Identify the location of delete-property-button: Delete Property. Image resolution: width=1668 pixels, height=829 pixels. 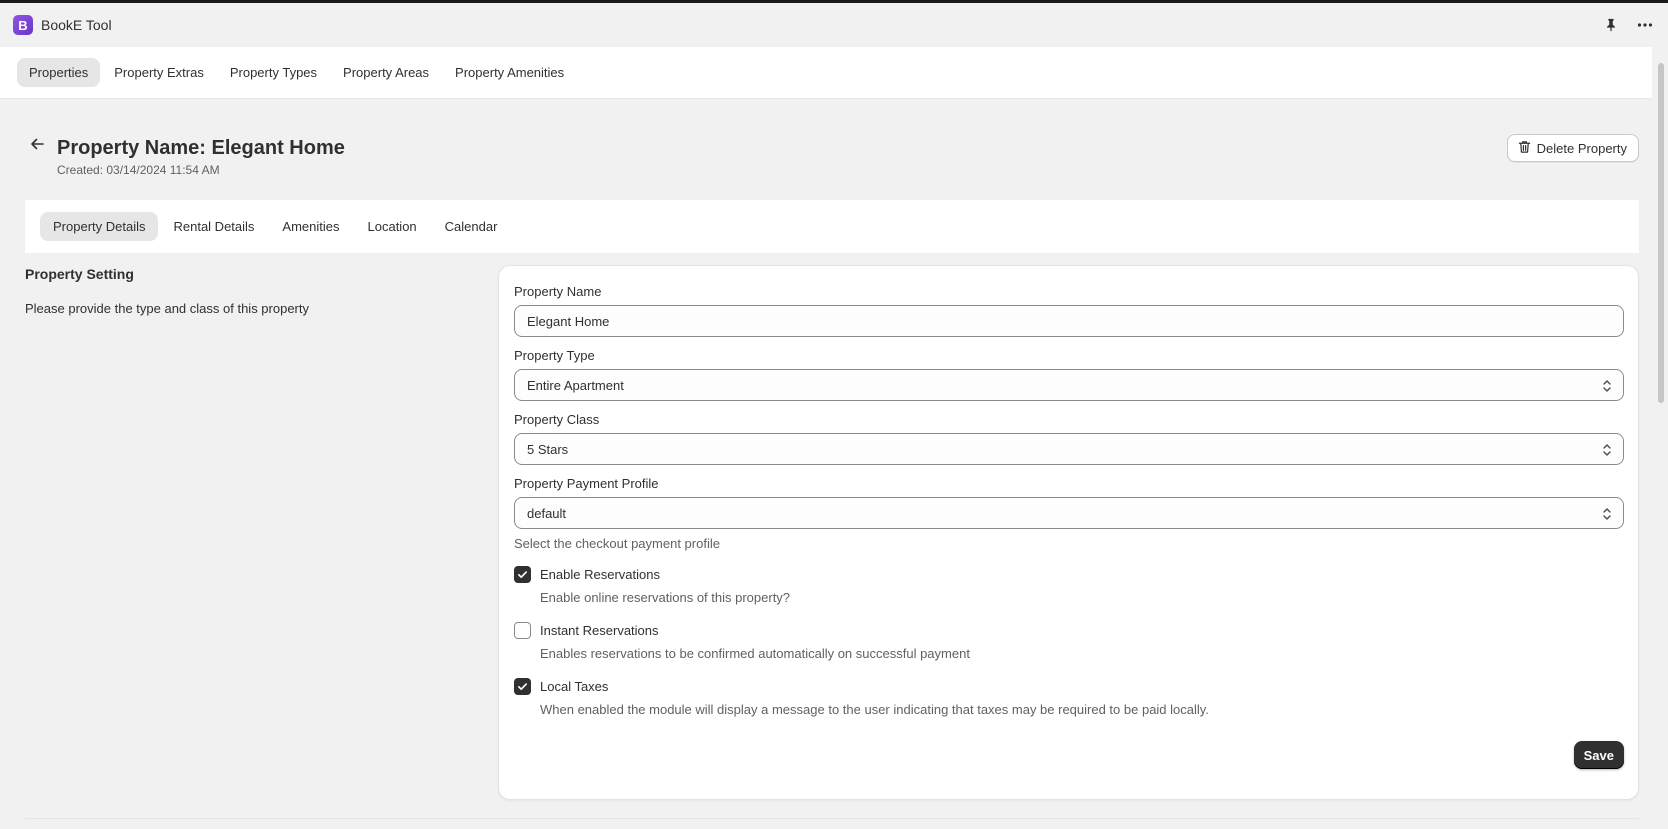
(1572, 148).